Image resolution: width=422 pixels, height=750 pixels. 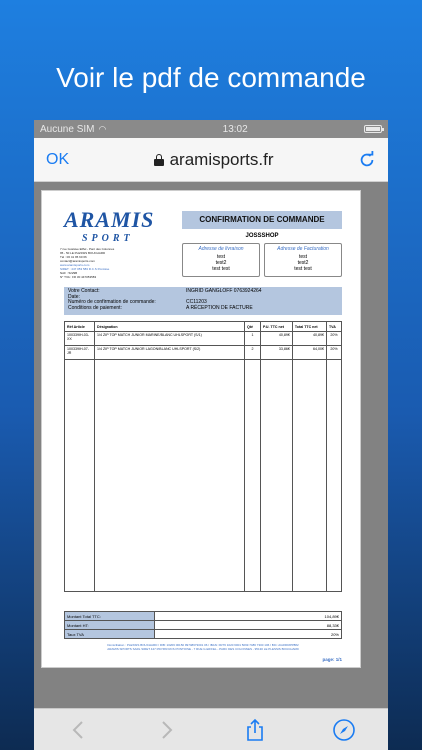 I want to click on col-total: Total TTC net, so click(x=309, y=326).